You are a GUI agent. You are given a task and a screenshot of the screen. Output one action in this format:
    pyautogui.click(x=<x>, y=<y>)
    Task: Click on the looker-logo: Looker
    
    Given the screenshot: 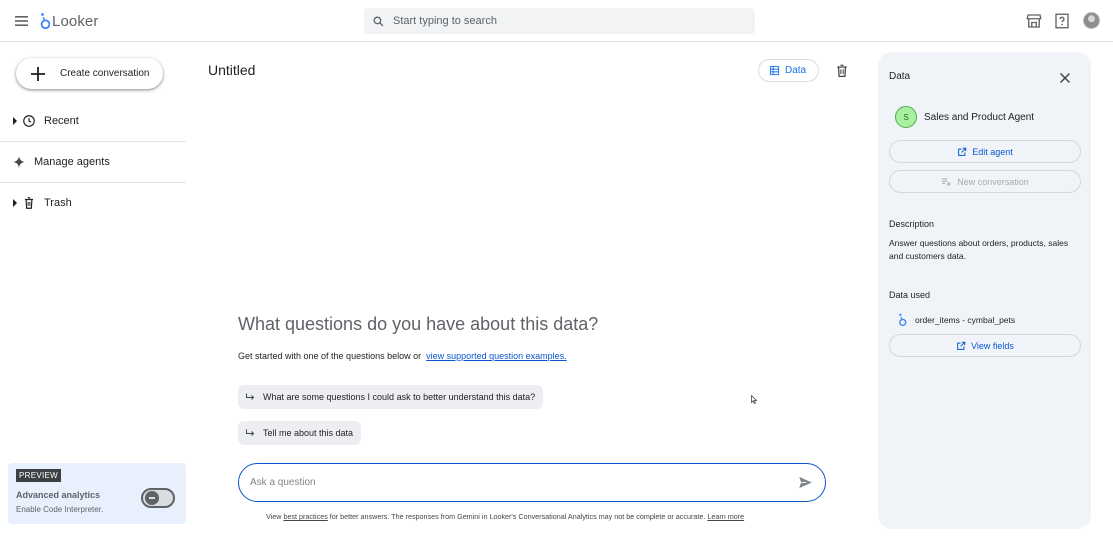 What is the action you would take?
    pyautogui.click(x=69, y=21)
    